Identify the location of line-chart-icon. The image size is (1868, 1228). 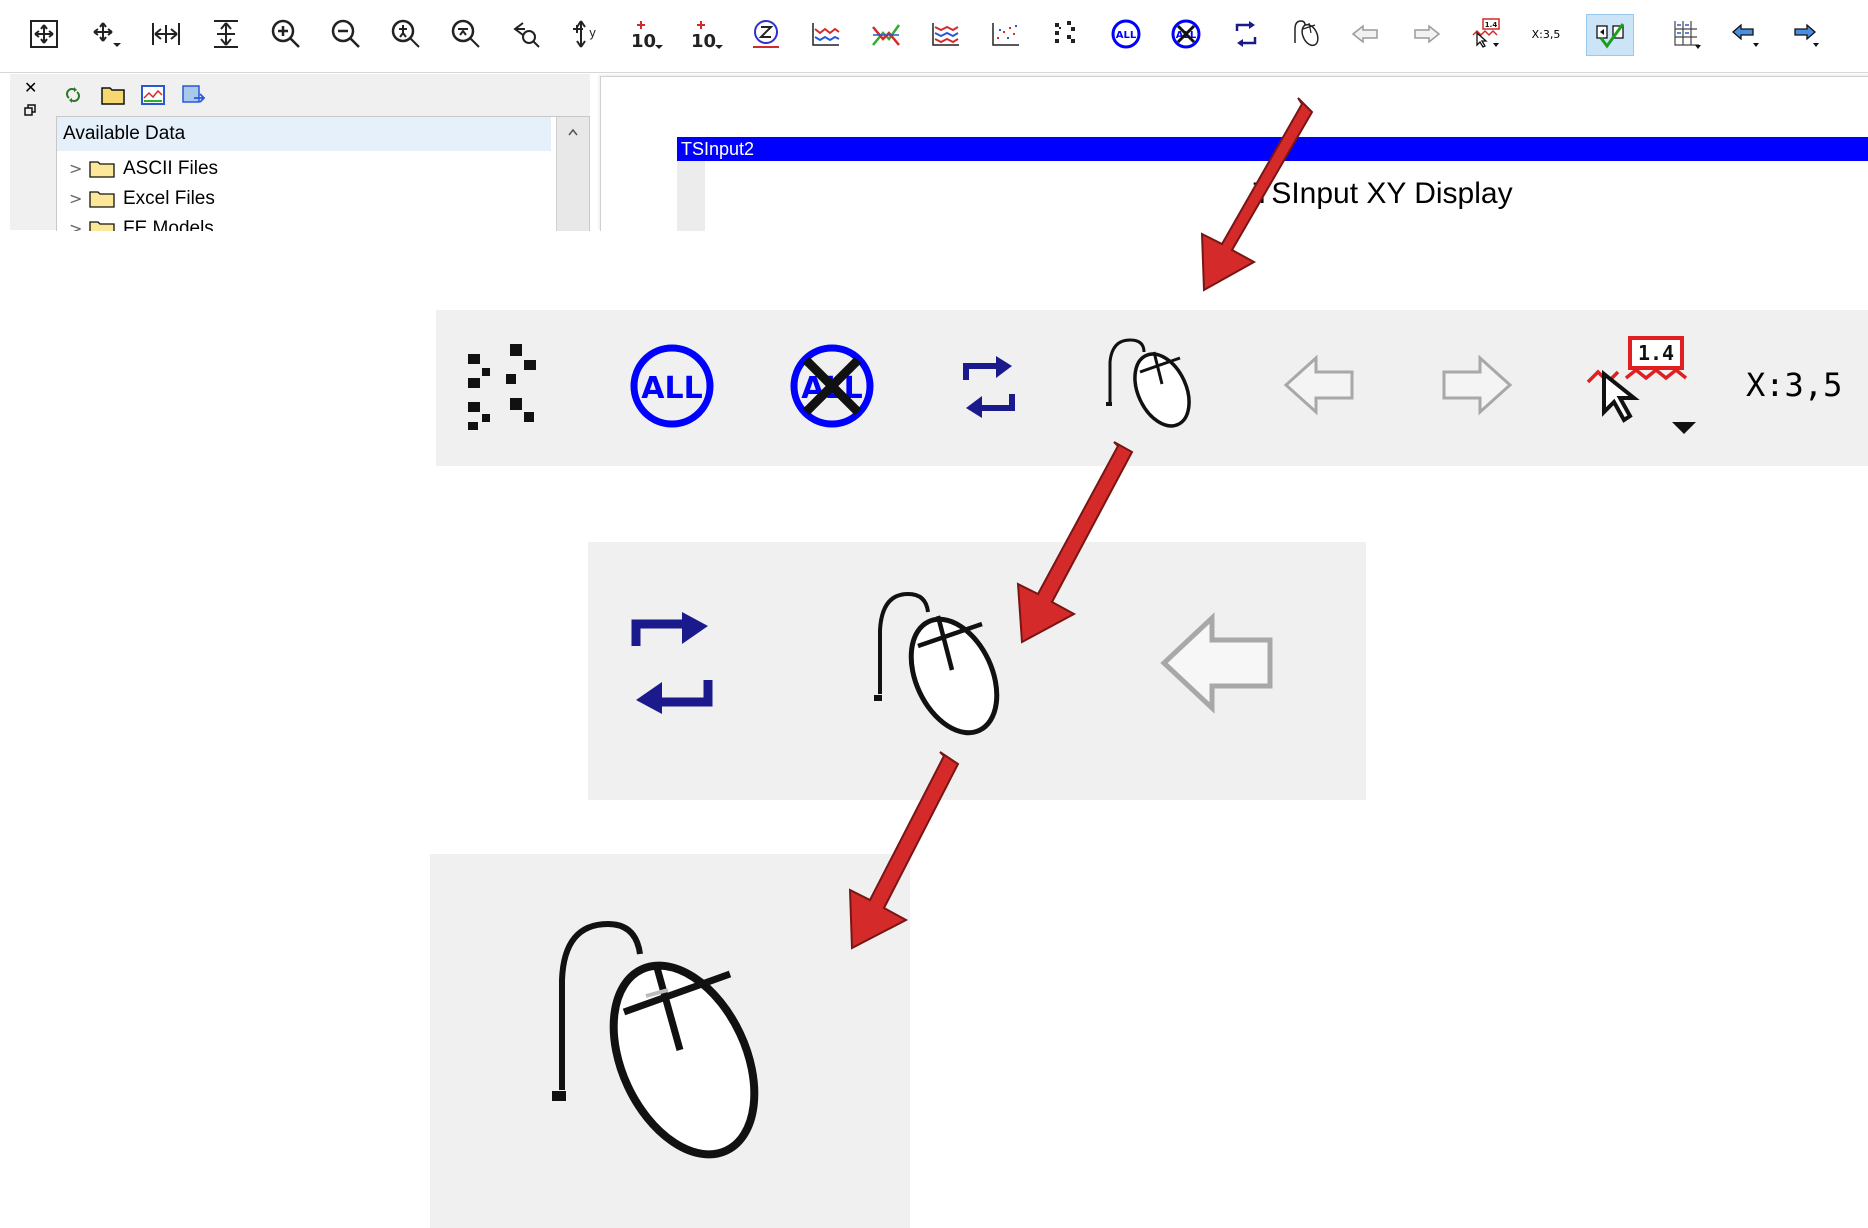
(826, 34).